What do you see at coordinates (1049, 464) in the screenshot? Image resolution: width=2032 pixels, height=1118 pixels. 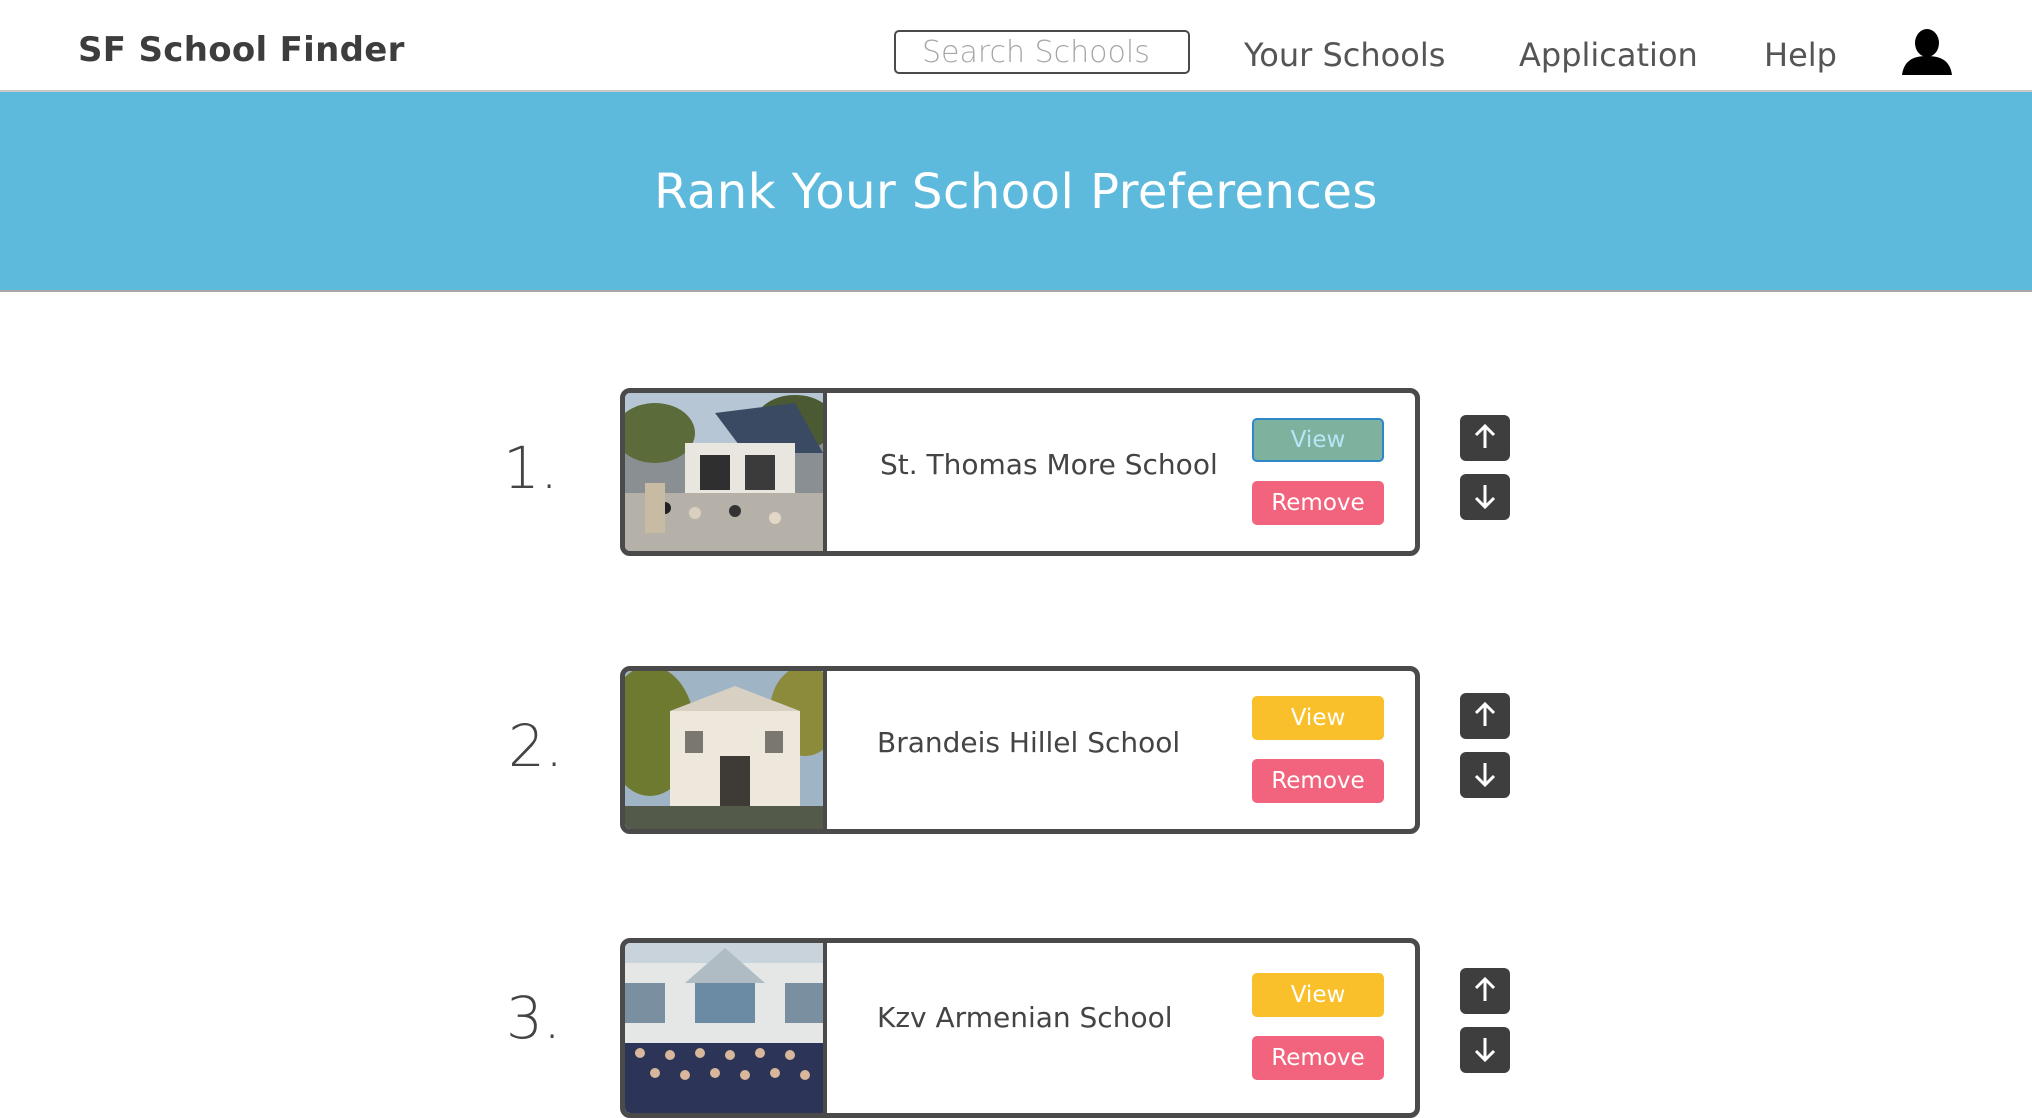 I see `school-name: St. Thomas More School` at bounding box center [1049, 464].